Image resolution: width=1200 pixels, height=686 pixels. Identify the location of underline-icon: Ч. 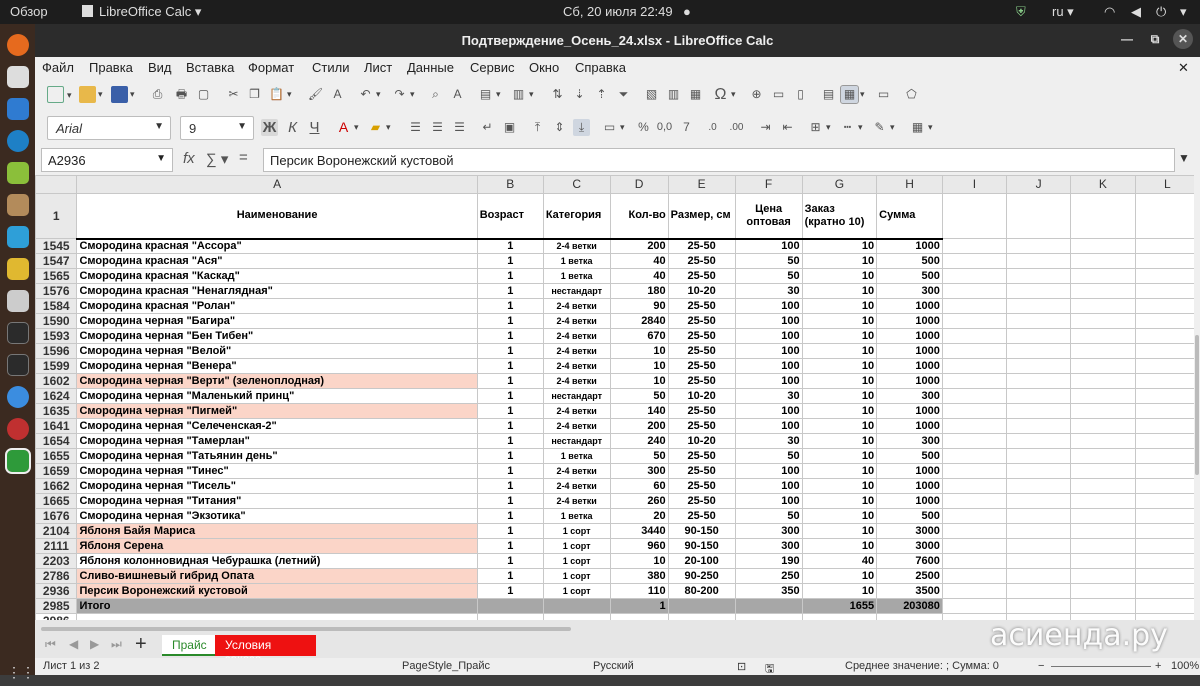
(314, 127).